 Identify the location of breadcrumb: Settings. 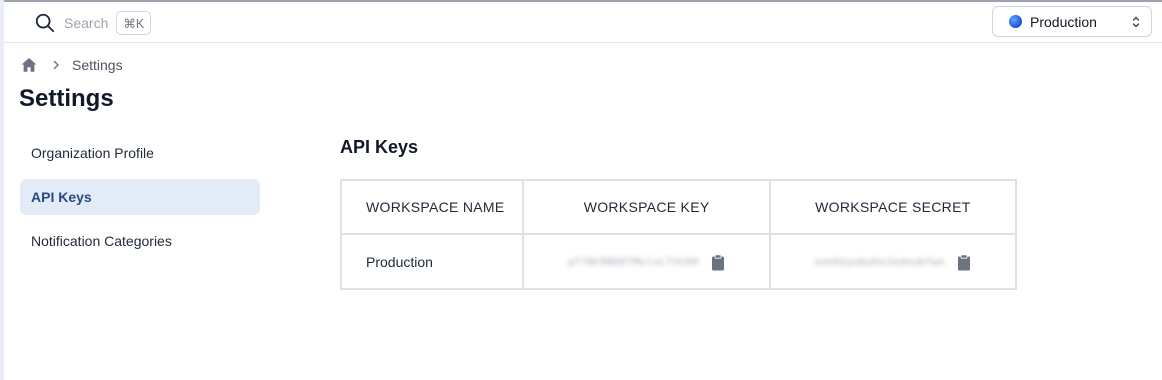
(71, 65).